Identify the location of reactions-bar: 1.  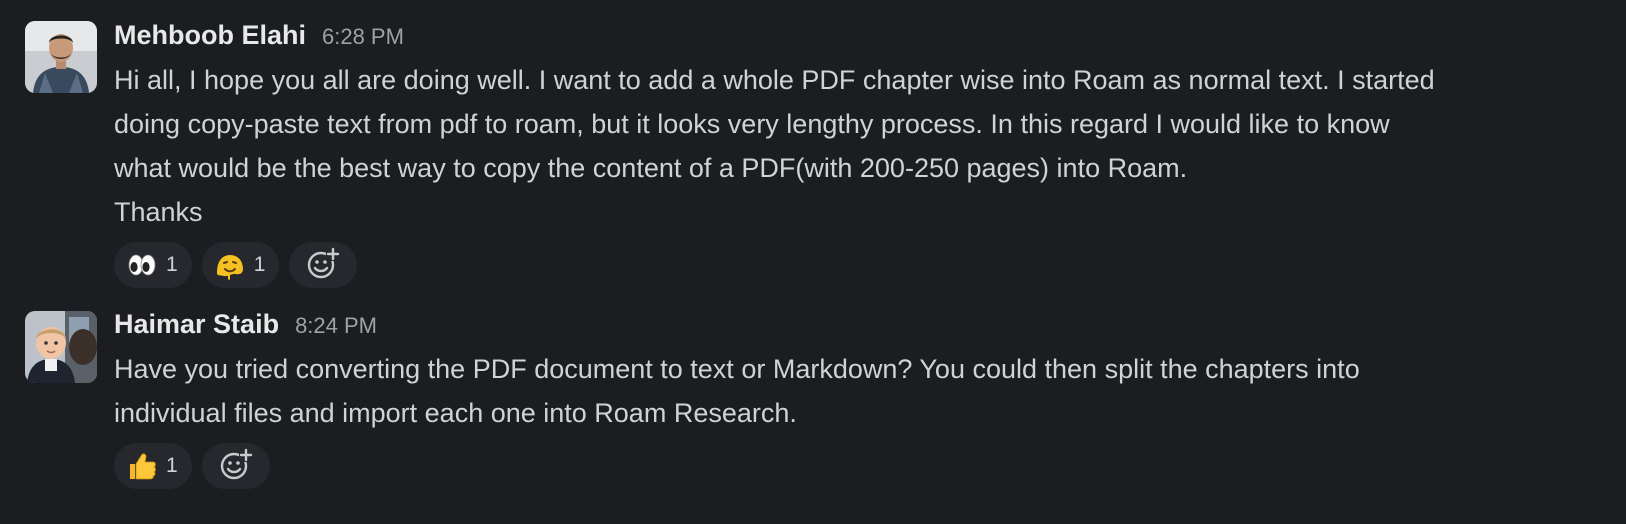
(860, 466).